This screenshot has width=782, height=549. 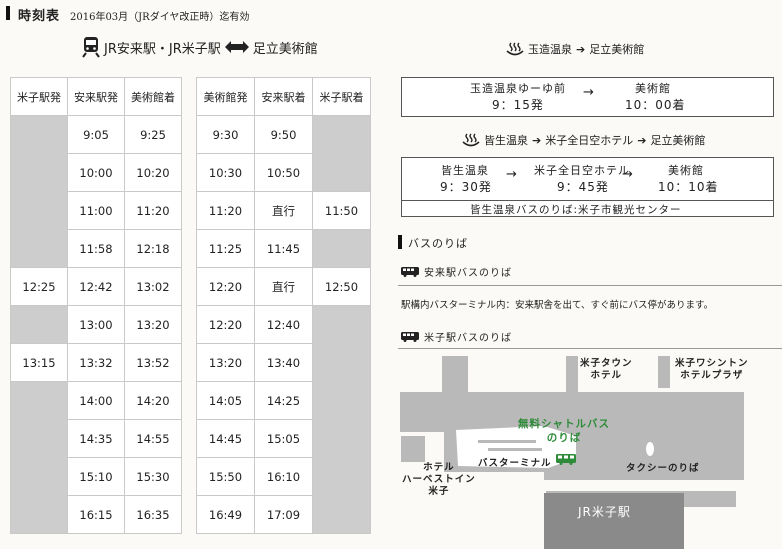 I want to click on map-label-taxi-stand: タクシーのりば, so click(x=663, y=468).